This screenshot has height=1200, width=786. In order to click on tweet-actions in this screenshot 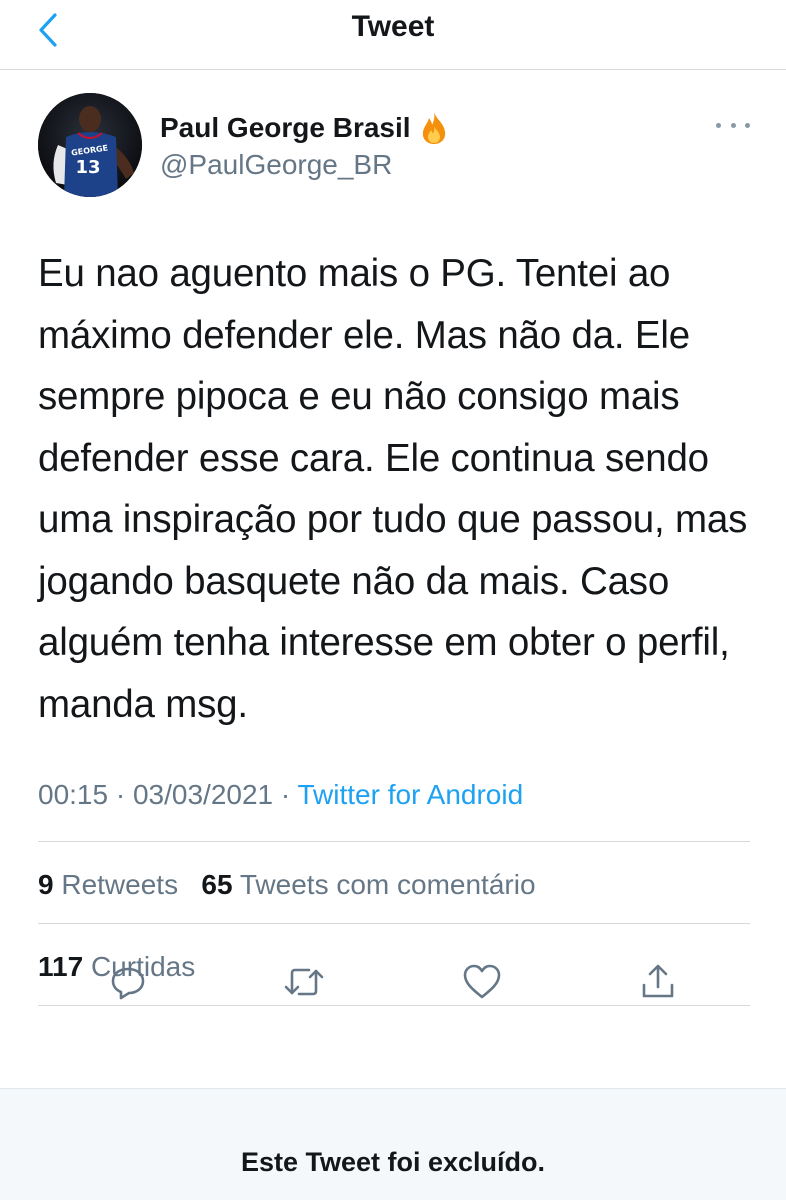, I will do `click(393, 982)`.